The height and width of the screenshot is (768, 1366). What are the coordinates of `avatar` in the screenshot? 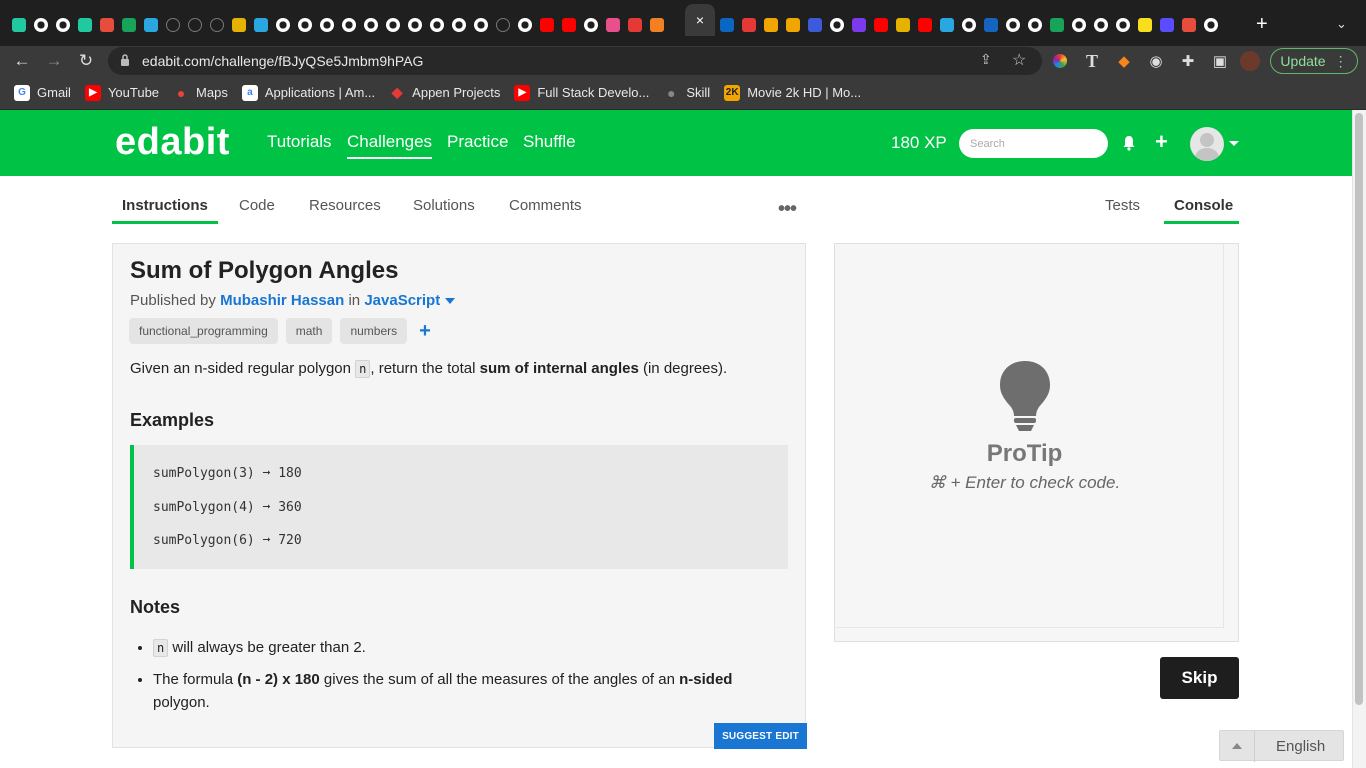 It's located at (1207, 144).